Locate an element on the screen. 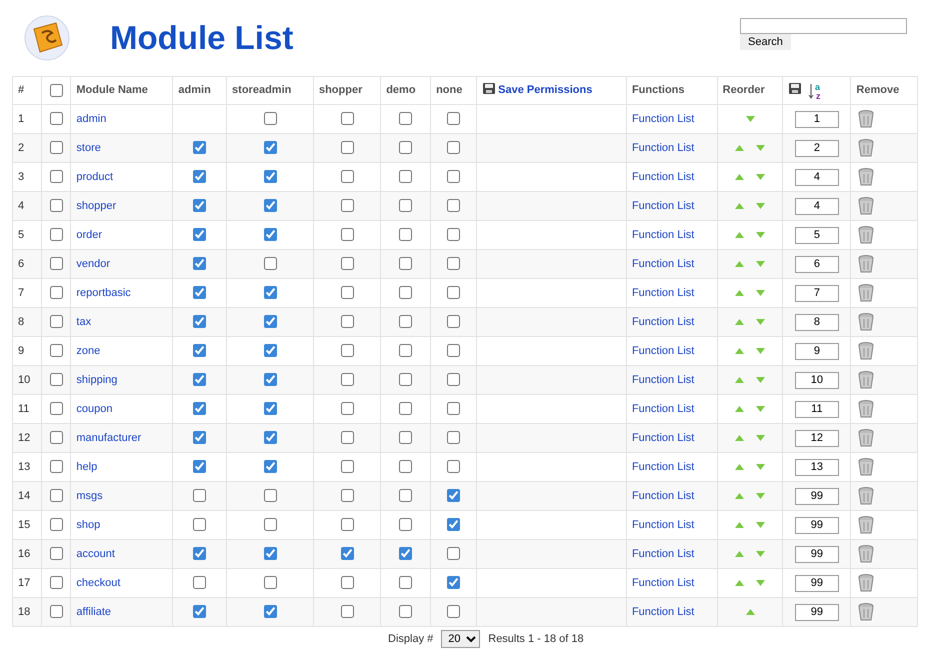 Image resolution: width=927 pixels, height=662 pixels. module-link: account is located at coordinates (95, 554).